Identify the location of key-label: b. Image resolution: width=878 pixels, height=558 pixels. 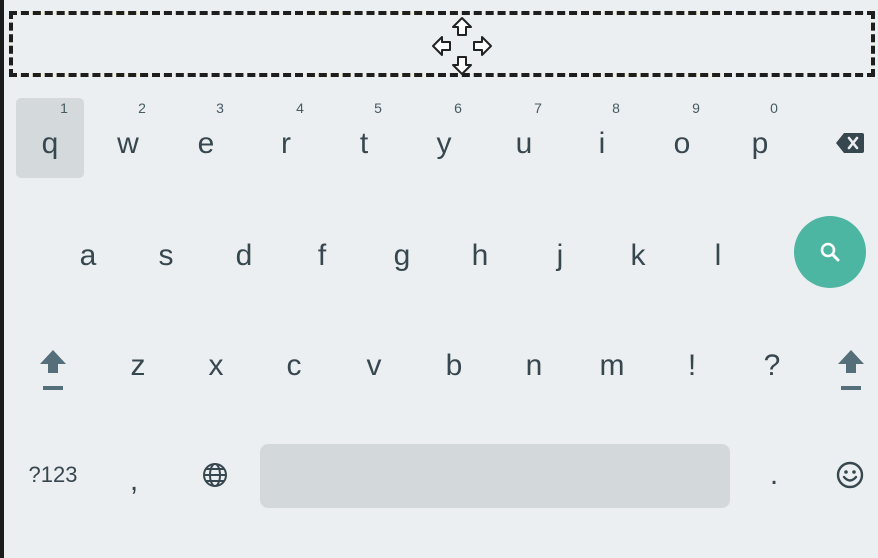
(454, 365).